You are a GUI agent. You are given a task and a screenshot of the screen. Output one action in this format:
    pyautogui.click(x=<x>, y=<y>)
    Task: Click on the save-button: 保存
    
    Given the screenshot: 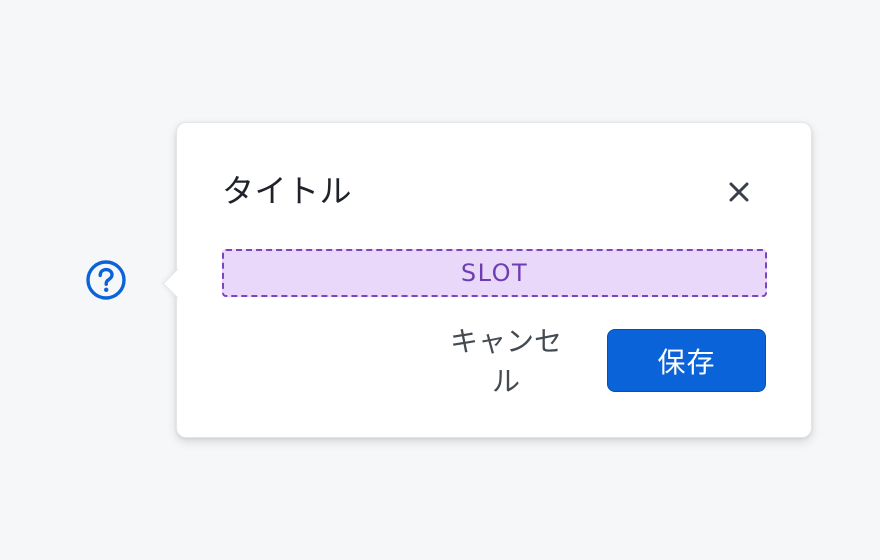 What is the action you would take?
    pyautogui.click(x=686, y=360)
    